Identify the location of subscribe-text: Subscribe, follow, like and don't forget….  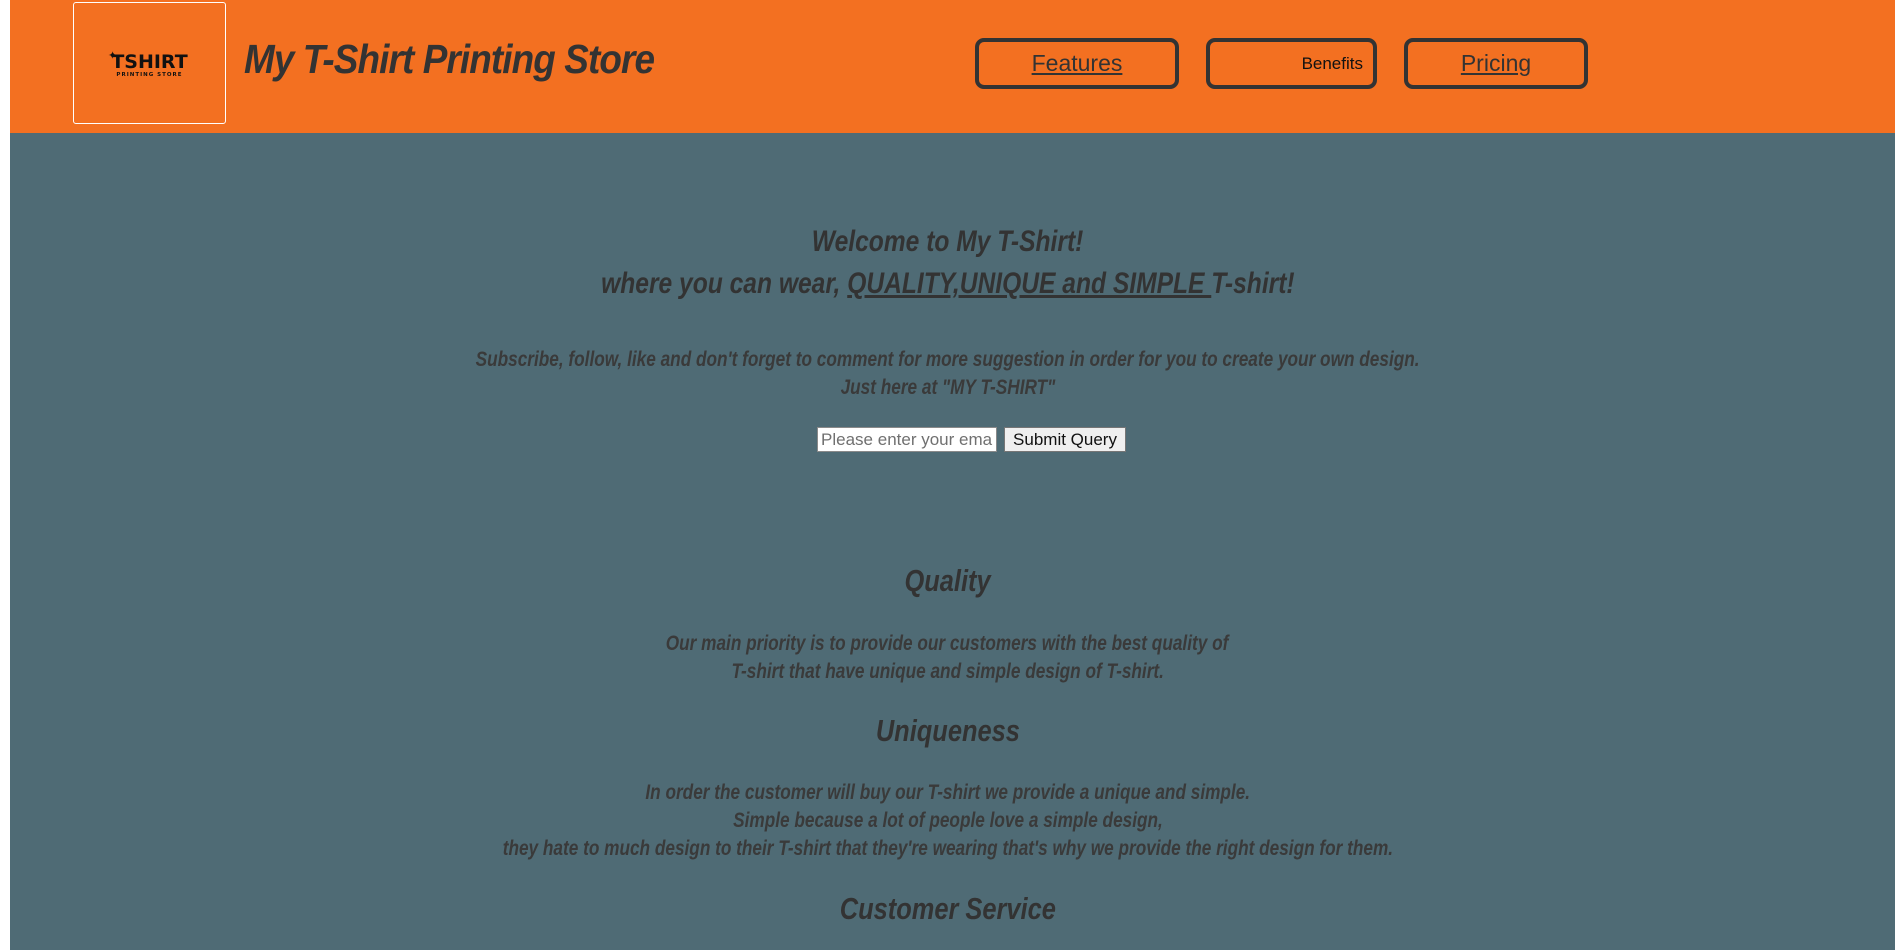
(947, 374).